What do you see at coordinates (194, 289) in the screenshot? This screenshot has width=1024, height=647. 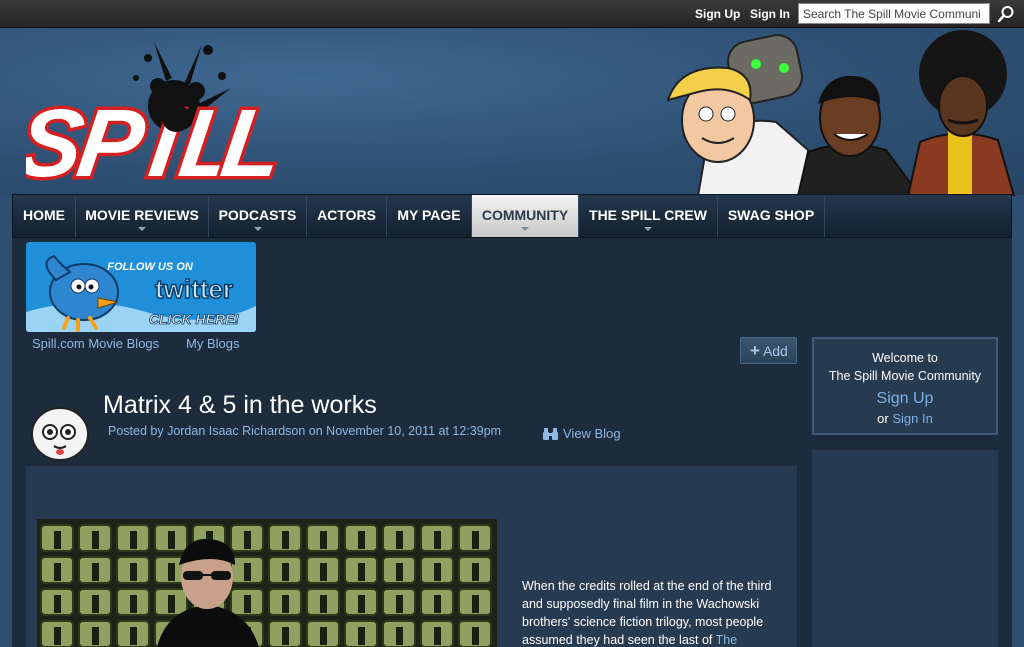 I see `banner-line2: twitter` at bounding box center [194, 289].